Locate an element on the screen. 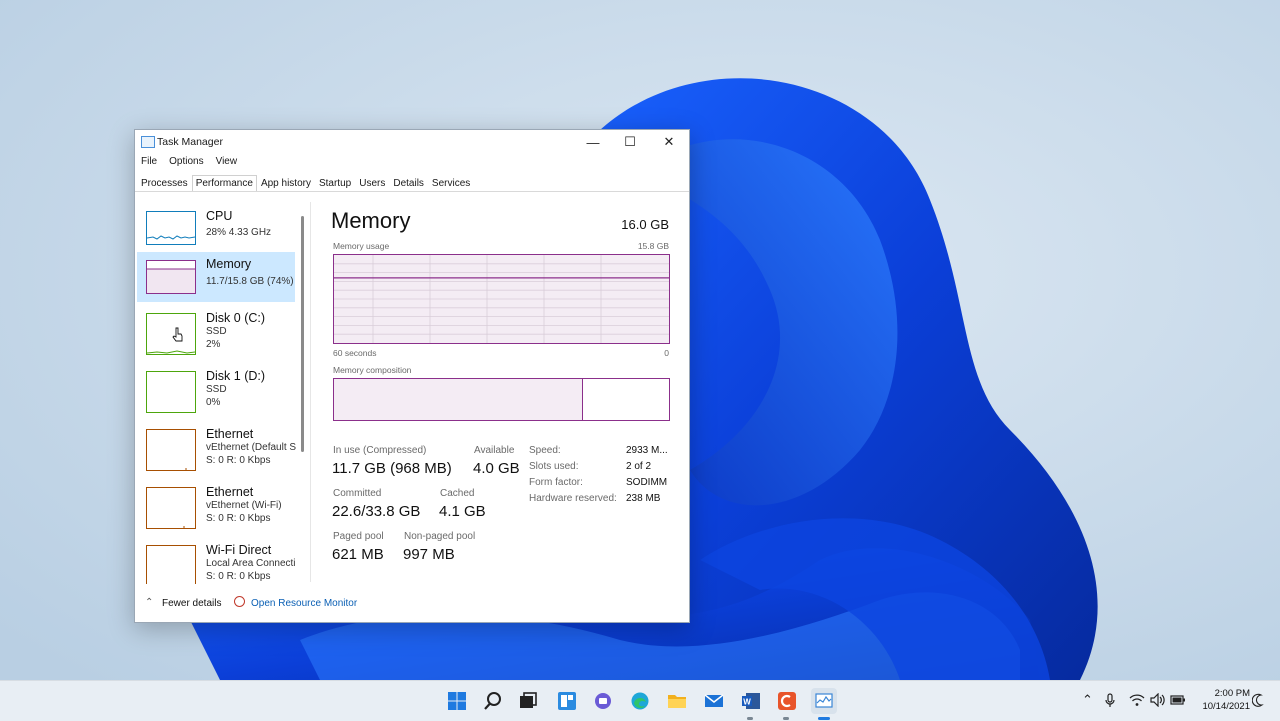  tab-startup: Startup is located at coordinates (335, 183).